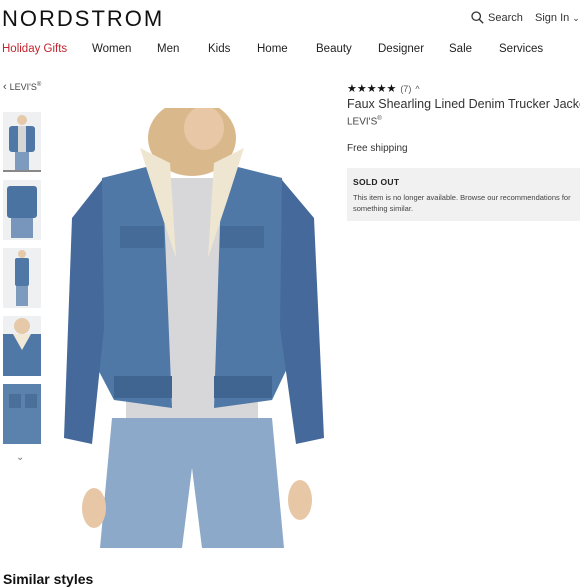  I want to click on search-icon, so click(477, 17).